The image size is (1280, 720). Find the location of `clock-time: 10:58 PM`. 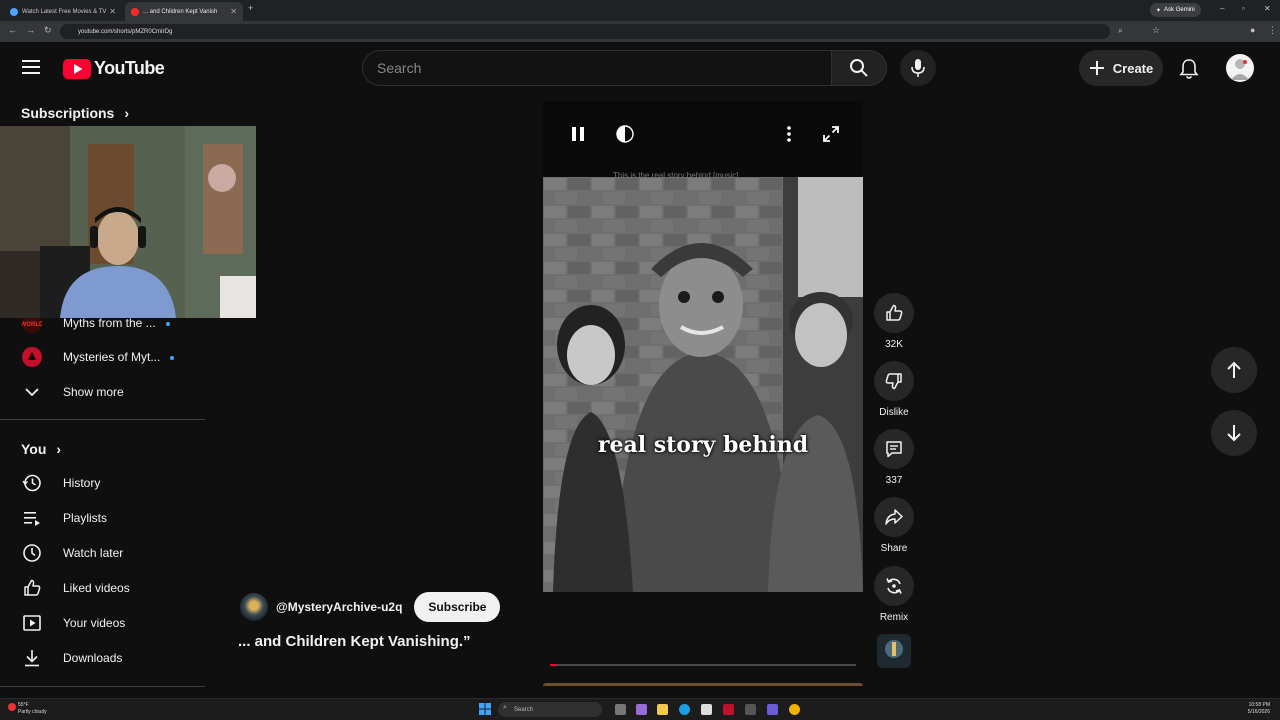

clock-time: 10:58 PM is located at coordinates (1259, 705).